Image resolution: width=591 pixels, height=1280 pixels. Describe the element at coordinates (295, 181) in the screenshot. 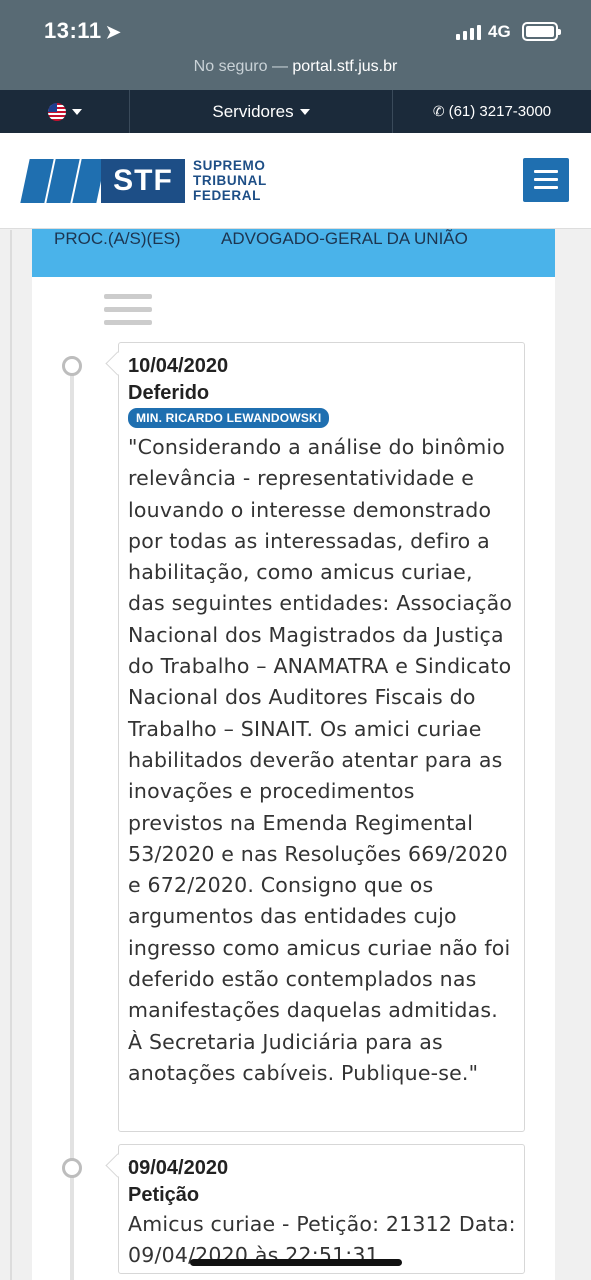

I see `site-header: STF SUPREMO TRIBUNAL FEDERAL` at that location.